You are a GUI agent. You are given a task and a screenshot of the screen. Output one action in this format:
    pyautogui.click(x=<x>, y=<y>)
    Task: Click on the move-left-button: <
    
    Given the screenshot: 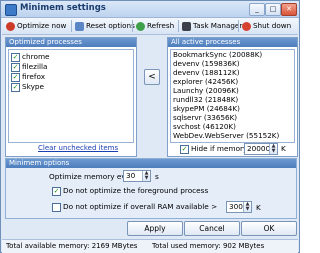 What is the action you would take?
    pyautogui.click(x=152, y=77)
    